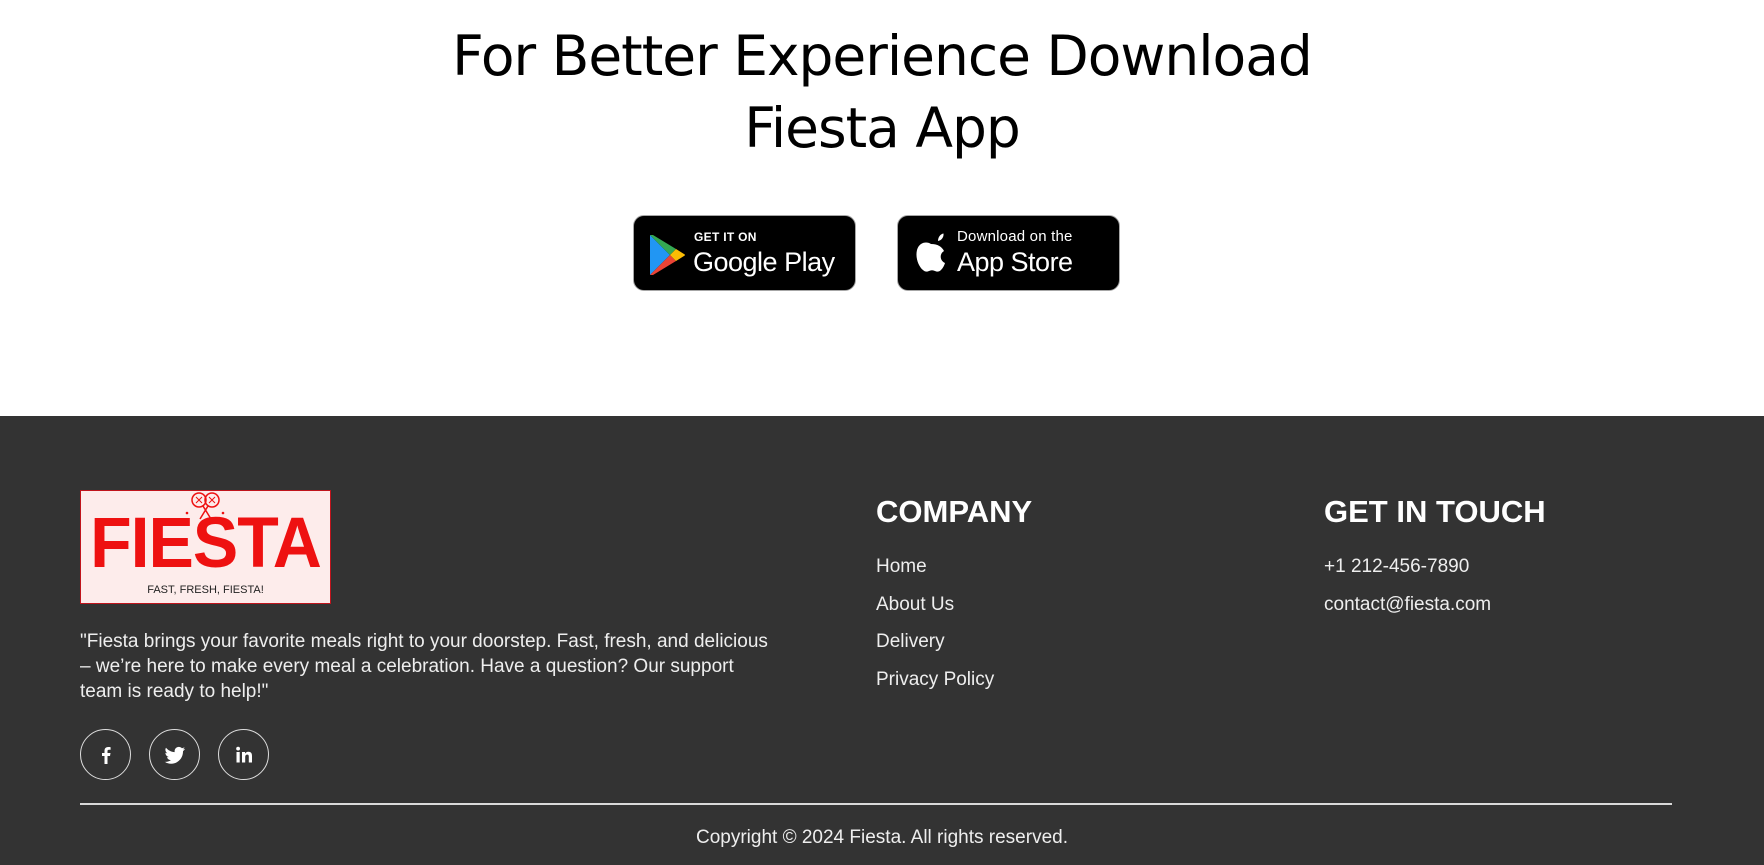 The height and width of the screenshot is (865, 1764). I want to click on logo-wordmark: FIESTA, so click(206, 543).